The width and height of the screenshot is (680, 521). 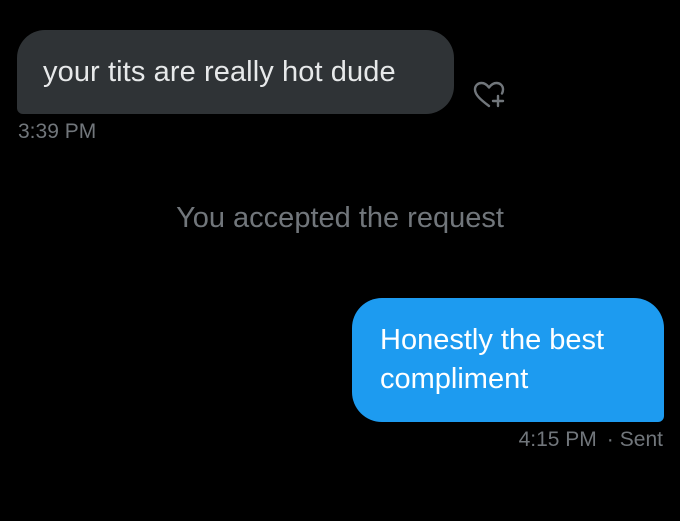 What do you see at coordinates (219, 71) in the screenshot?
I see `incoming-message-text: your tits are really hot dude` at bounding box center [219, 71].